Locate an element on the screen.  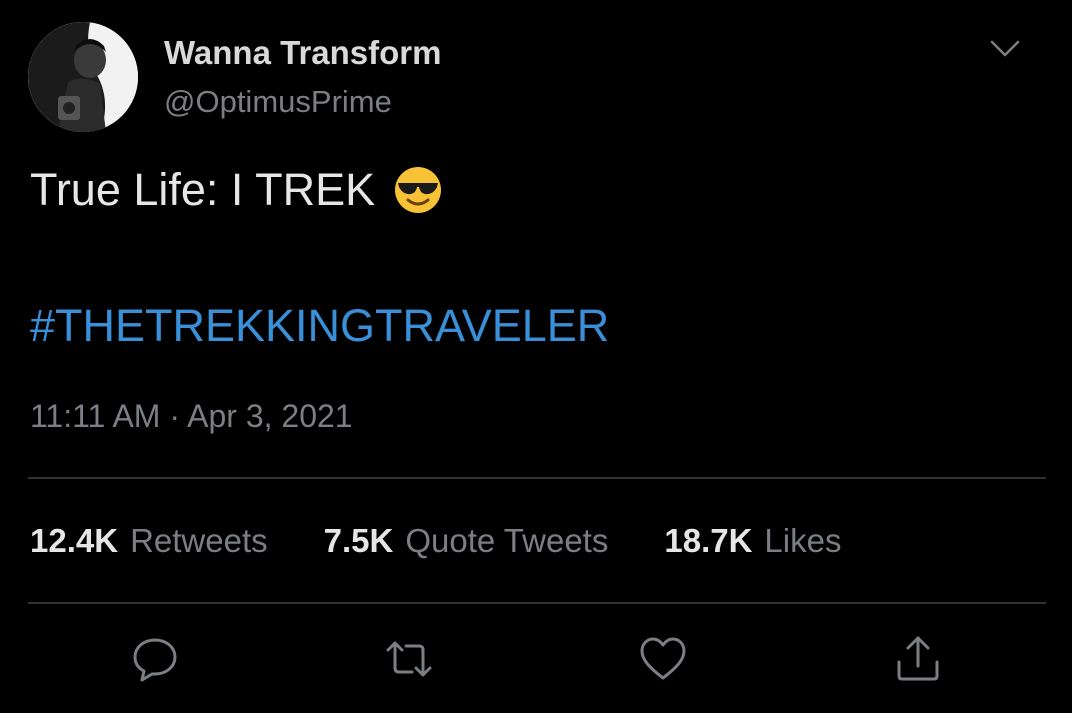
retweets-stat: 12.4K Retweets is located at coordinates (149, 541).